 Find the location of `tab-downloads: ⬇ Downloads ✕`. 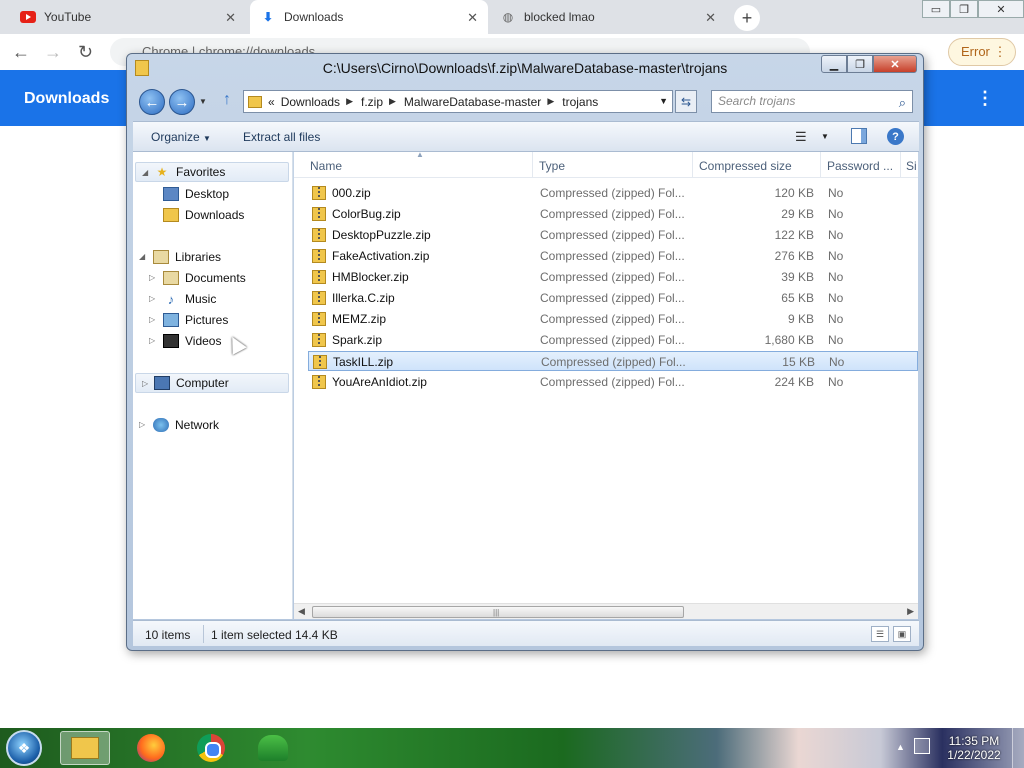

tab-downloads: ⬇ Downloads ✕ is located at coordinates (369, 17).